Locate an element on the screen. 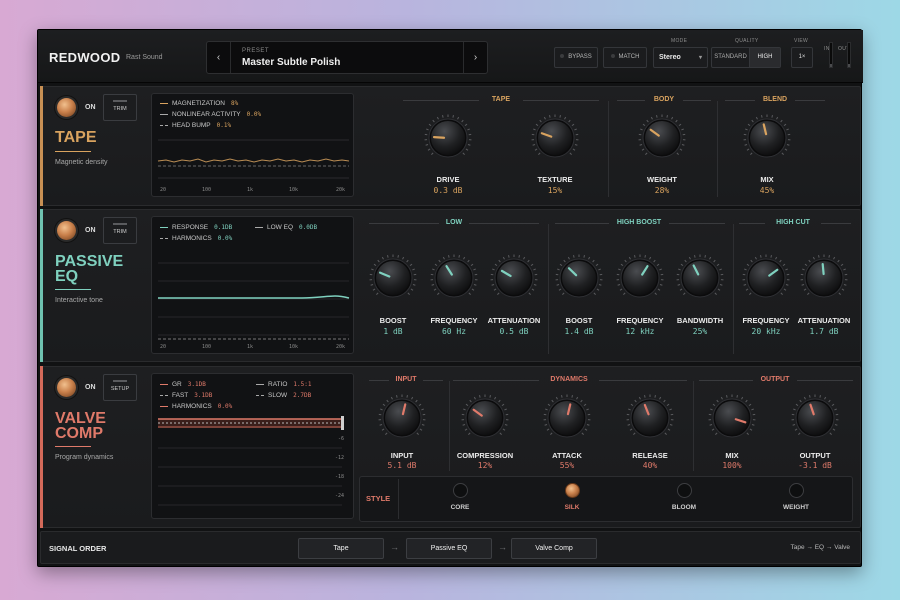  comp-mix-label: MIX is located at coordinates (732, 455).